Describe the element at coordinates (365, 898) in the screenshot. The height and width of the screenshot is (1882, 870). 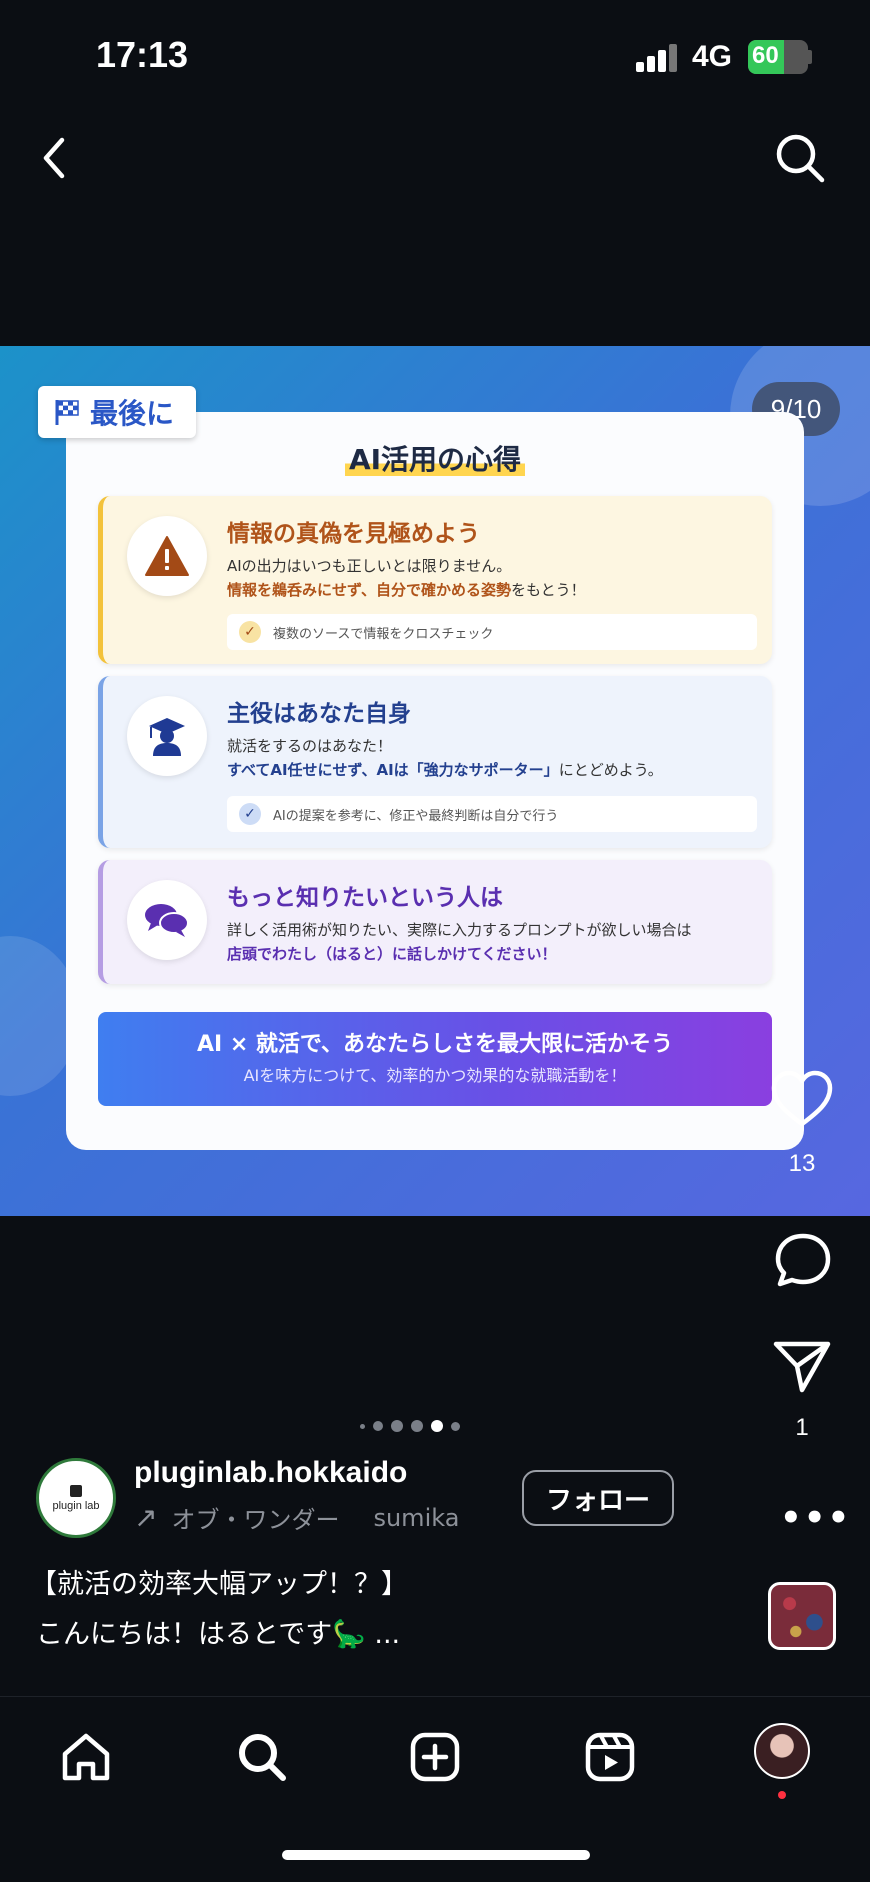
I see `tip-title: もっと知りたいという人は` at that location.